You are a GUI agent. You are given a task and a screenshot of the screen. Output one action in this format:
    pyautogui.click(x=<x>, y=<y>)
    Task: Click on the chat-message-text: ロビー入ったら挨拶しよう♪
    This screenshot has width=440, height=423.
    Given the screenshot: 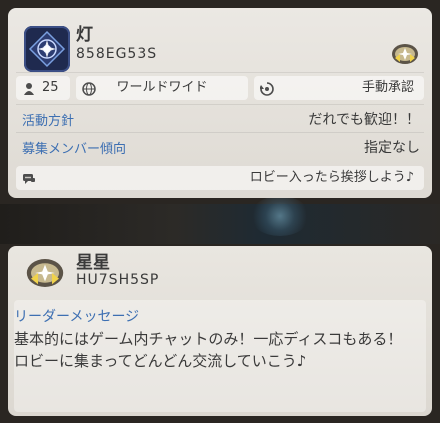 What is the action you would take?
    pyautogui.click(x=331, y=177)
    